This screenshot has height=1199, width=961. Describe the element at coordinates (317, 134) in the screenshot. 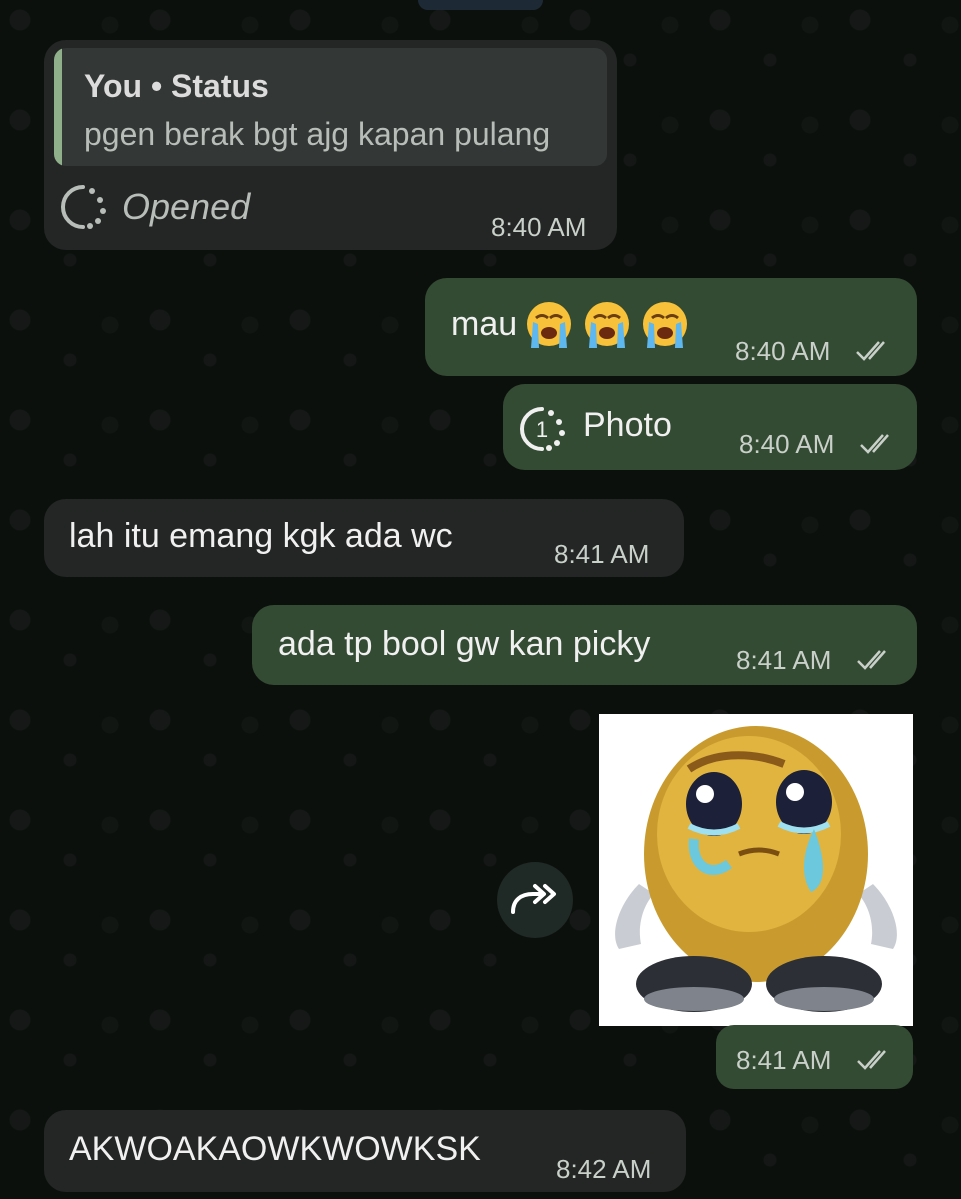

I see `quote-text: pgen berak bgt ajg kapan pulang` at that location.